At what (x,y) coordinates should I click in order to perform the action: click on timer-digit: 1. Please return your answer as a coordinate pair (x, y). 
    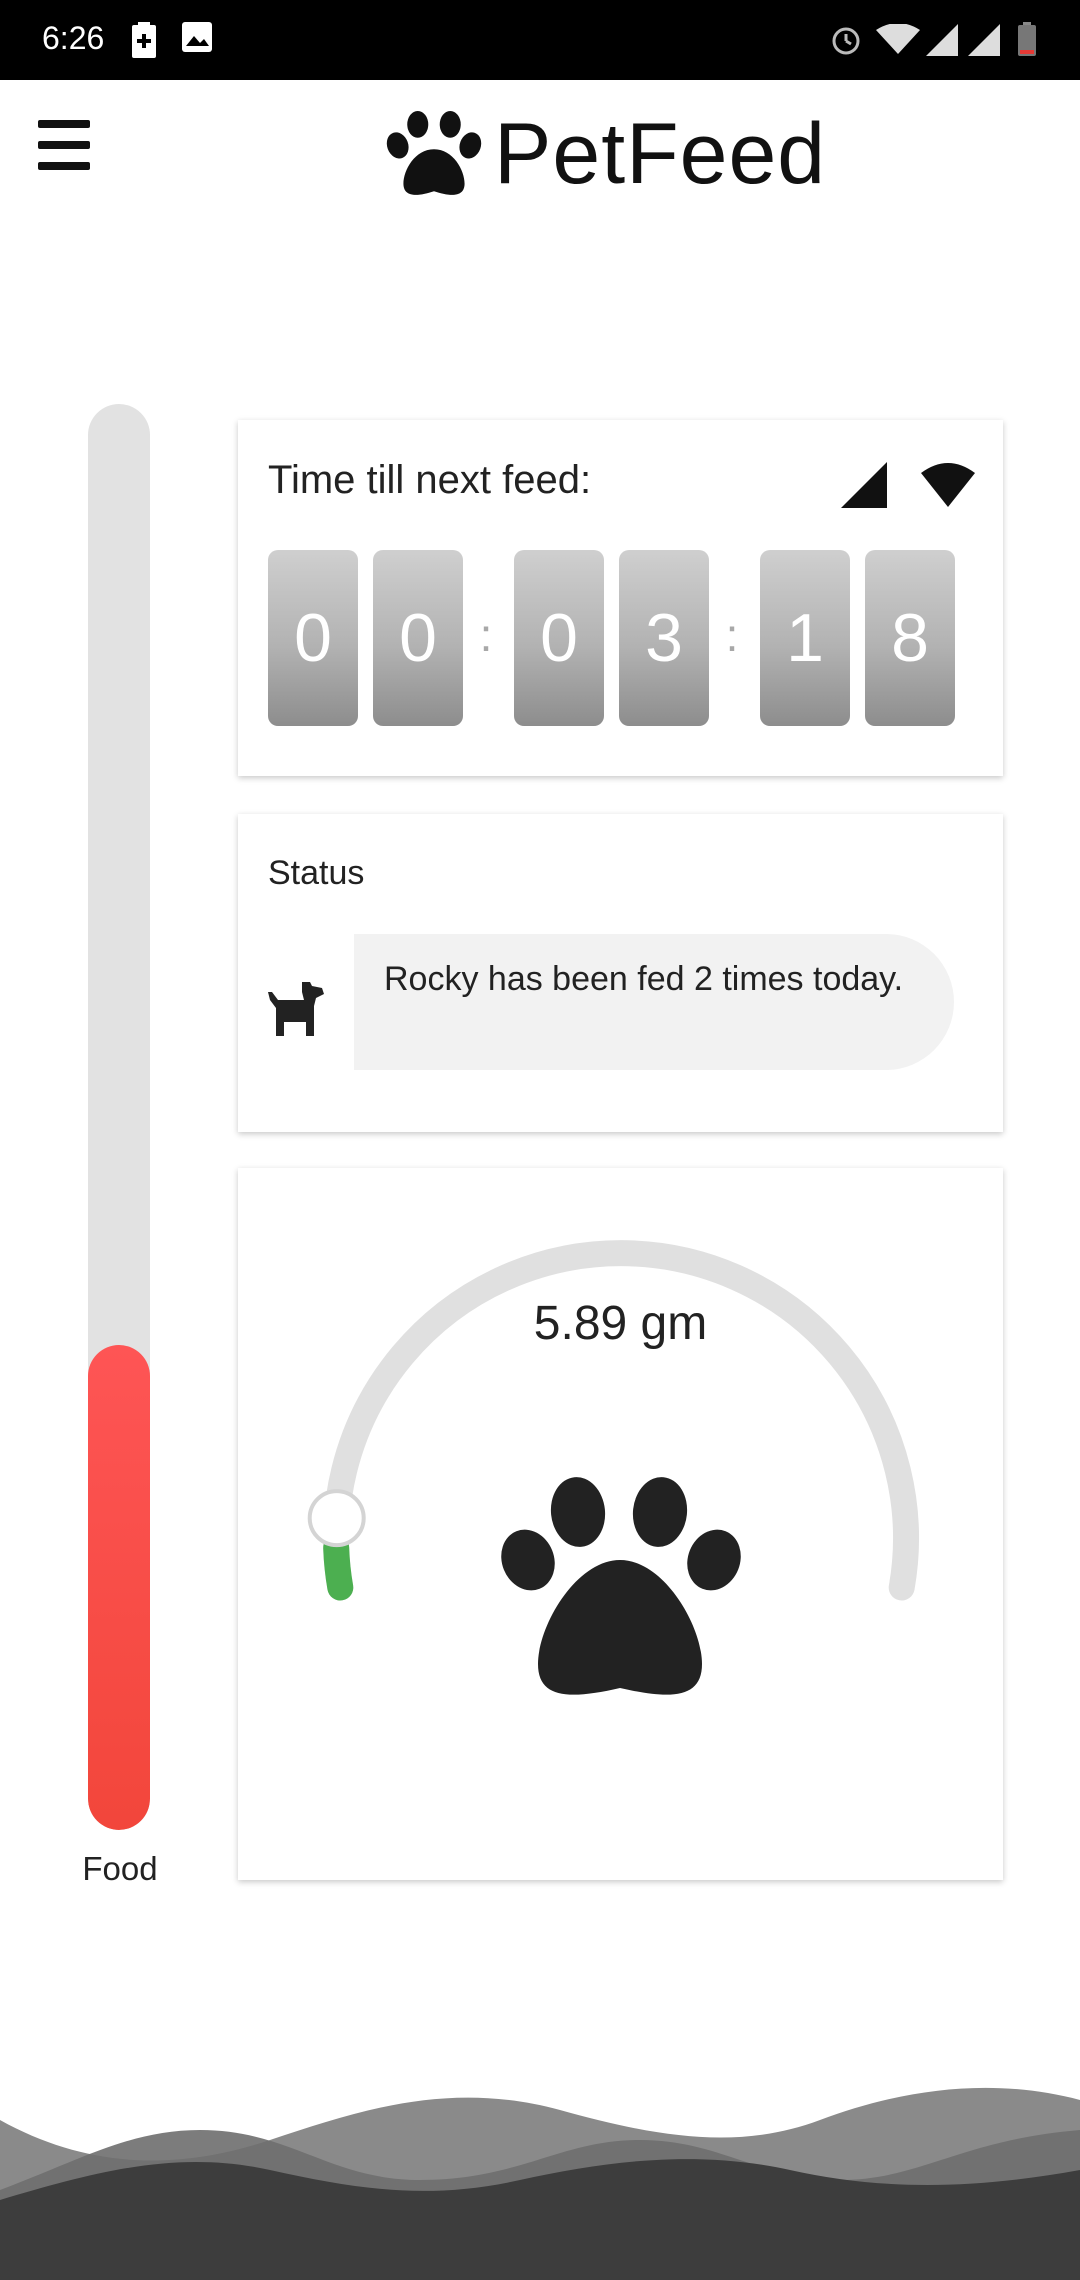
    Looking at the image, I should click on (805, 638).